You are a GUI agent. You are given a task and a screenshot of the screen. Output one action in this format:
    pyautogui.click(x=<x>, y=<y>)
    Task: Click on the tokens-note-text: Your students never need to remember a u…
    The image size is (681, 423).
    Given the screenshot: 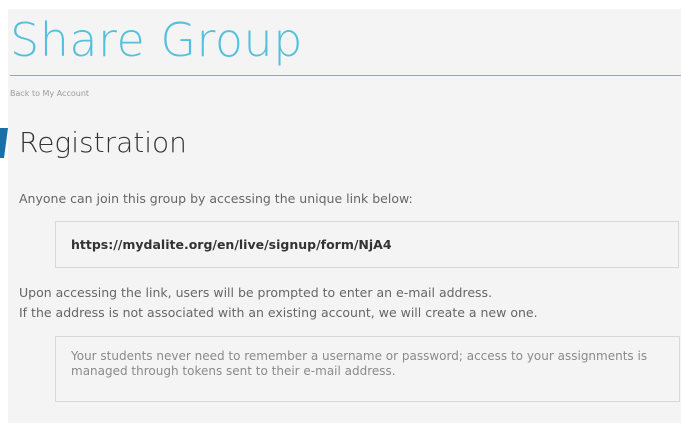 What is the action you would take?
    pyautogui.click(x=359, y=363)
    